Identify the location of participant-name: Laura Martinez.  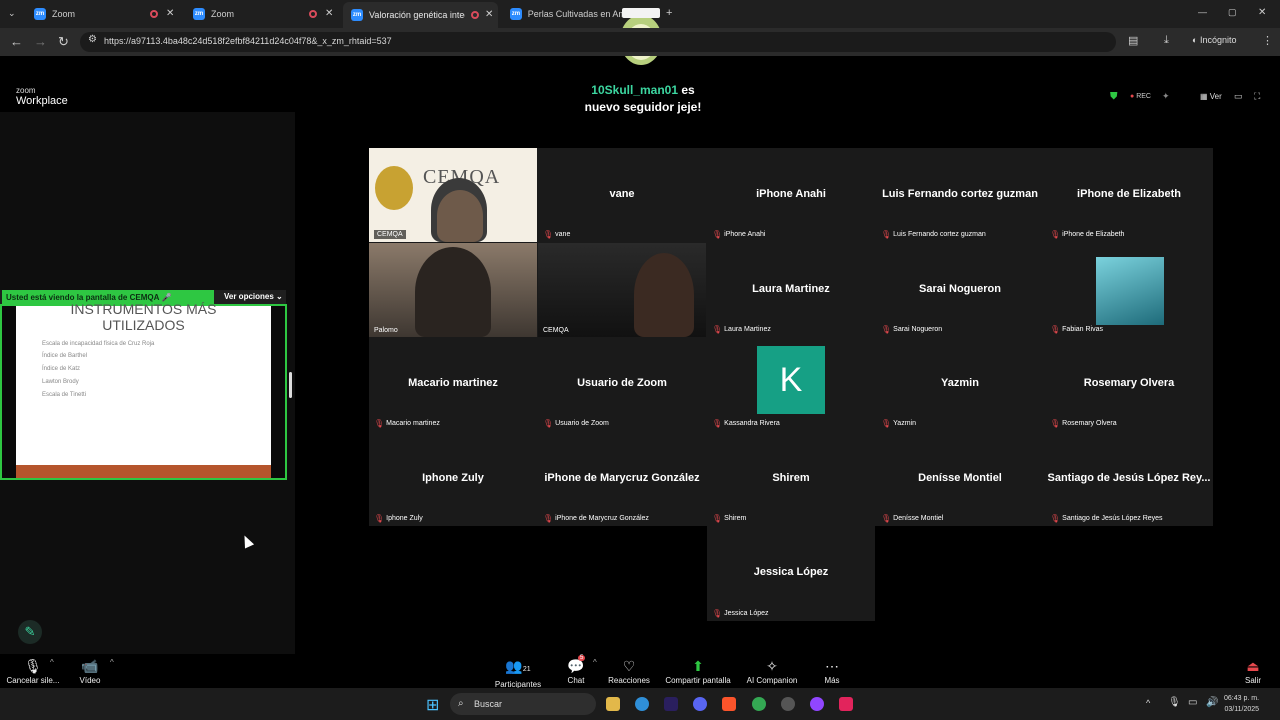
(791, 289).